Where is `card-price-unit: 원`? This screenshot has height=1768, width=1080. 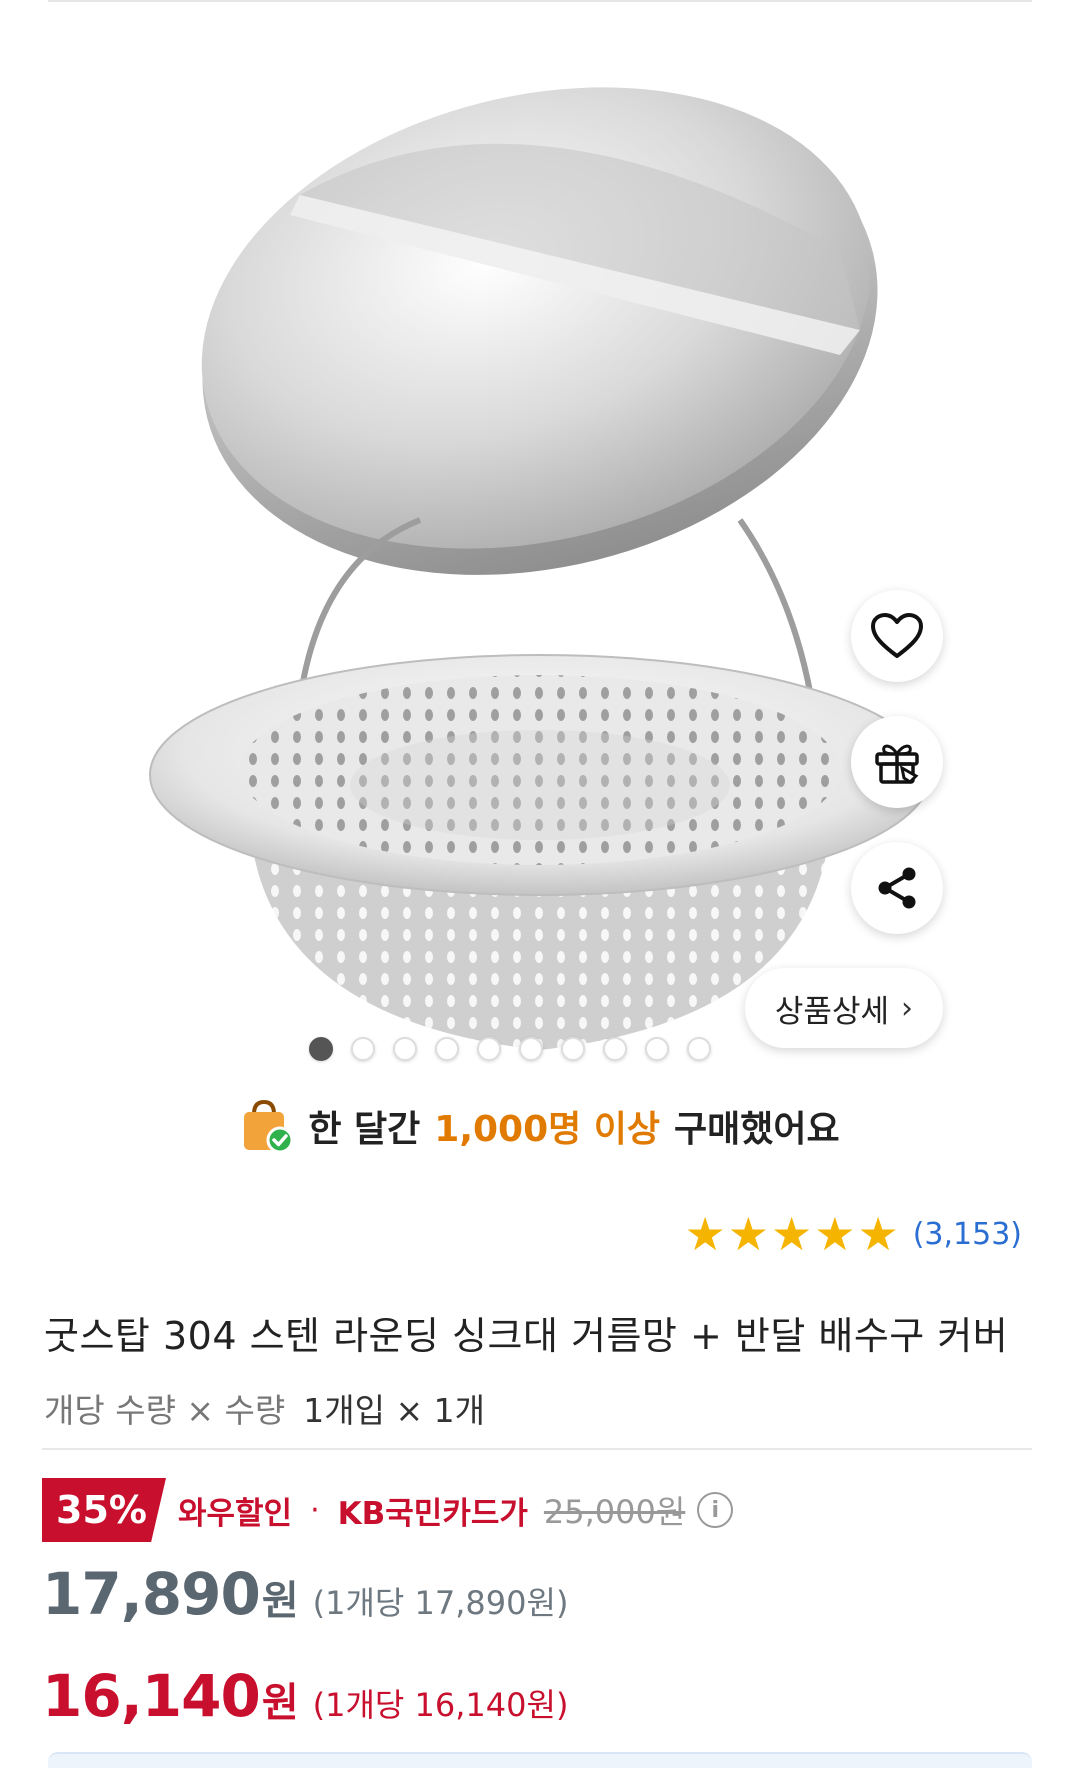 card-price-unit: 원 is located at coordinates (280, 1703).